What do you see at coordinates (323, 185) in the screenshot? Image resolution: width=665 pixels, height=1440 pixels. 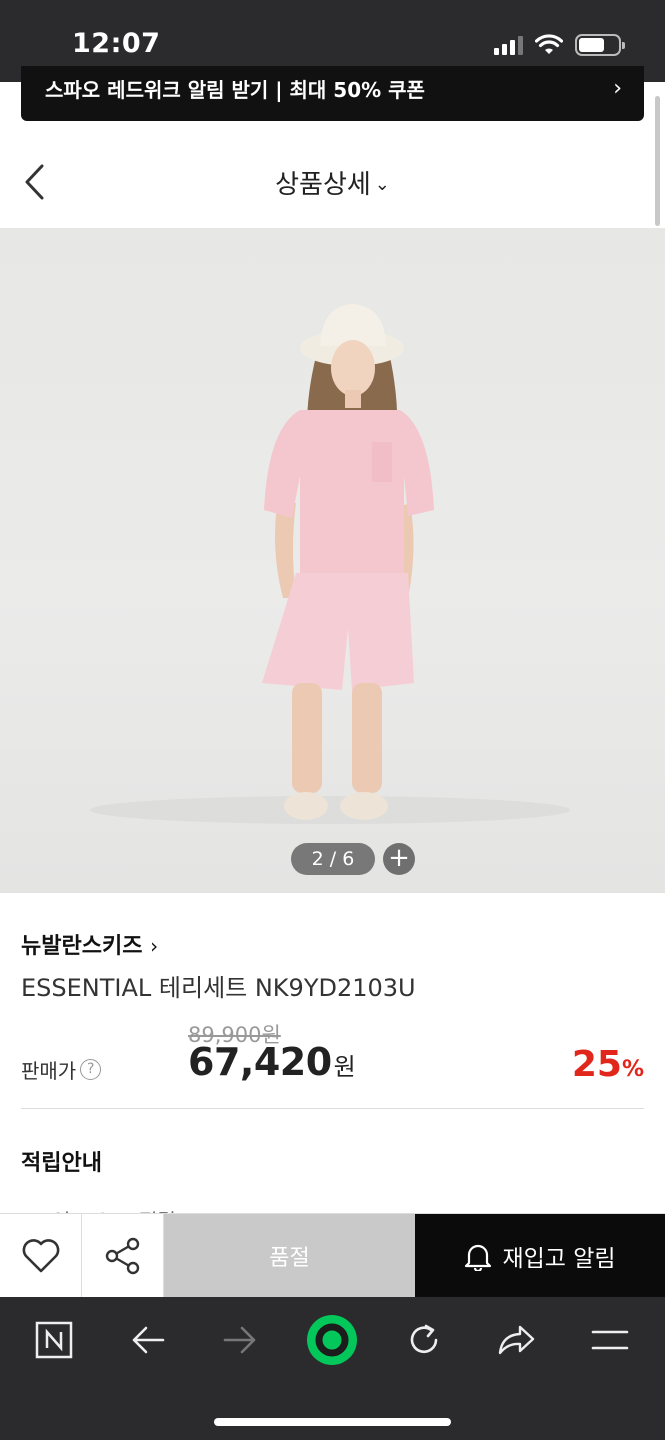 I see `page-title: 상품상세` at bounding box center [323, 185].